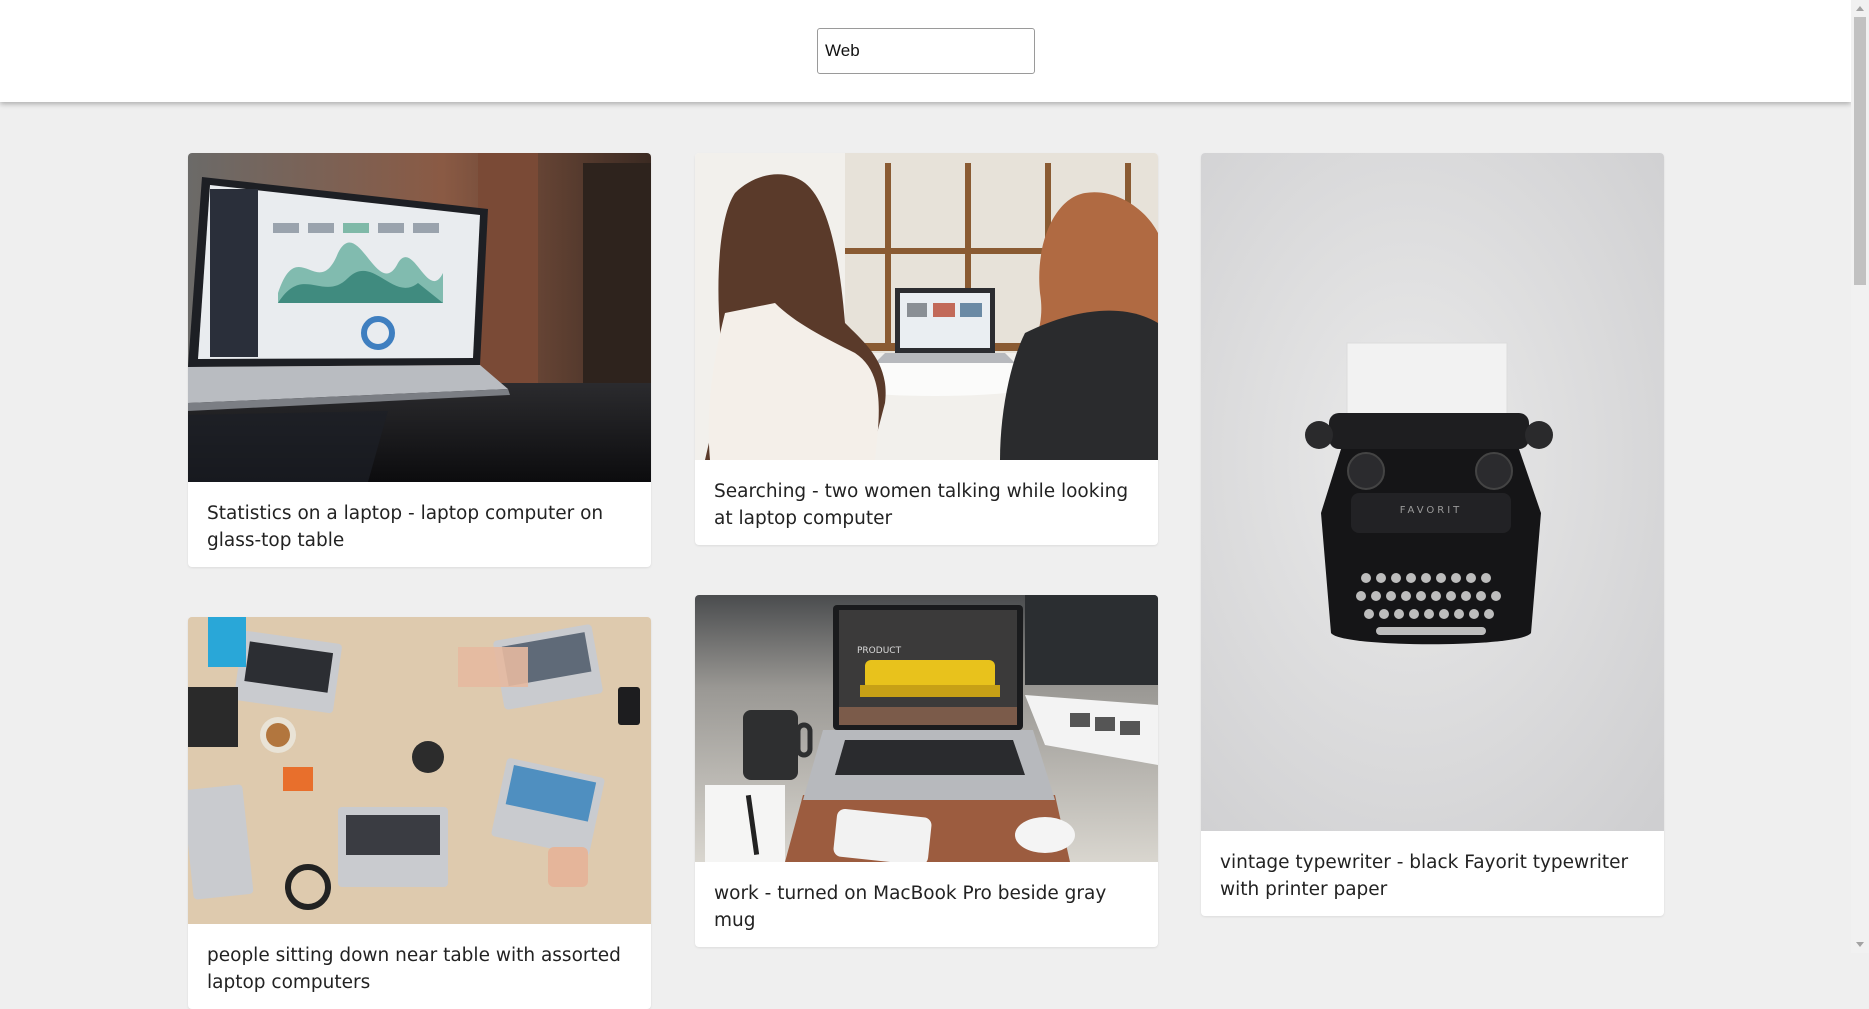 This screenshot has height=1009, width=1869. Describe the element at coordinates (1860, 8) in the screenshot. I see `scroll-up-arrow-icon` at that location.